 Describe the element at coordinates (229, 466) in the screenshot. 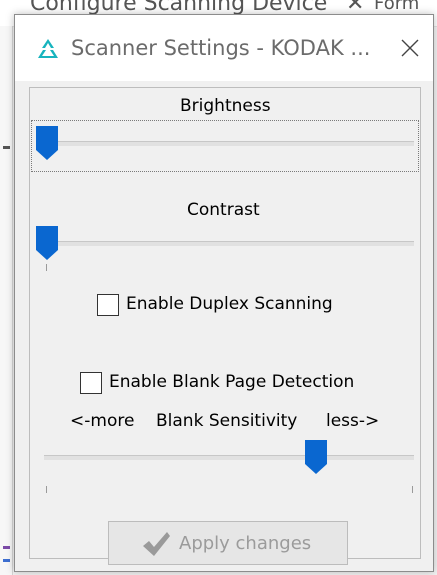

I see `blank-sensitivity-slider` at that location.